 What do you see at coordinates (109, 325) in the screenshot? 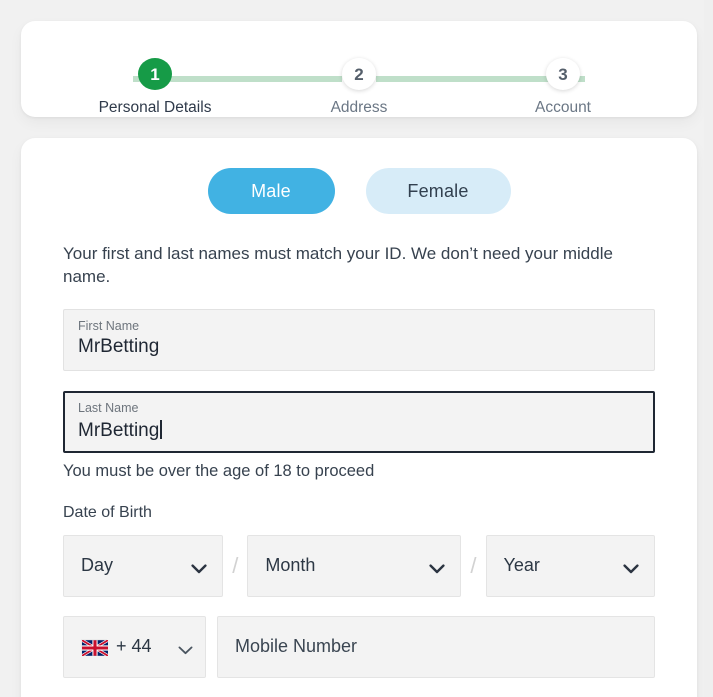
I see `first-name-label: First Name` at bounding box center [109, 325].